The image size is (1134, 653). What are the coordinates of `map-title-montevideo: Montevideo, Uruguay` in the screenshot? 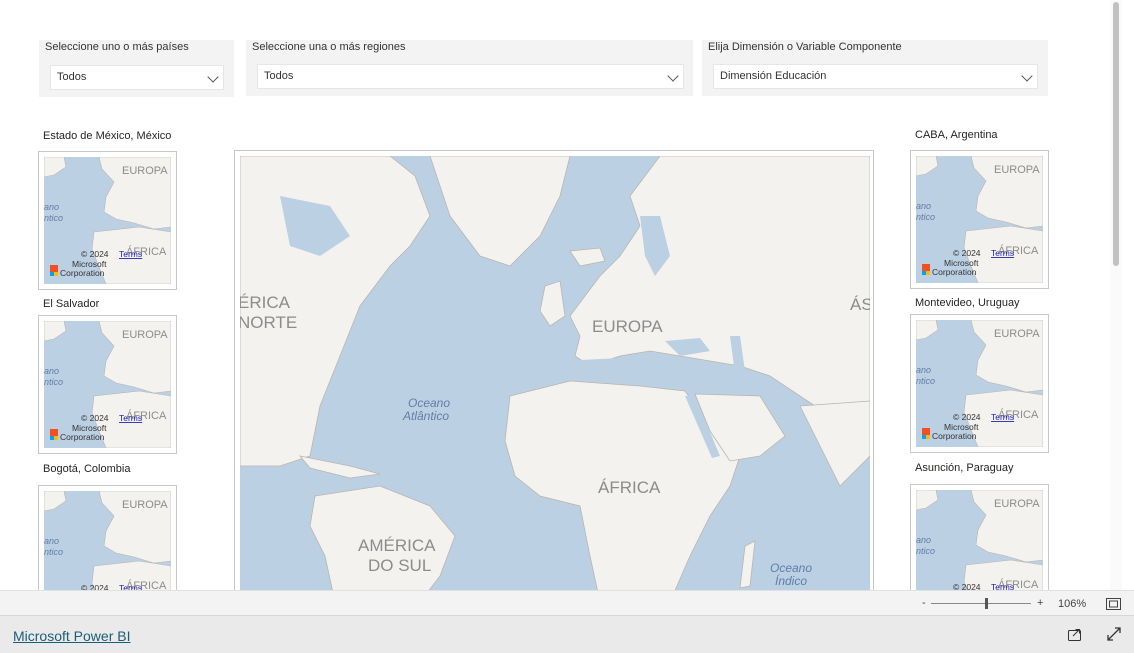 It's located at (967, 303).